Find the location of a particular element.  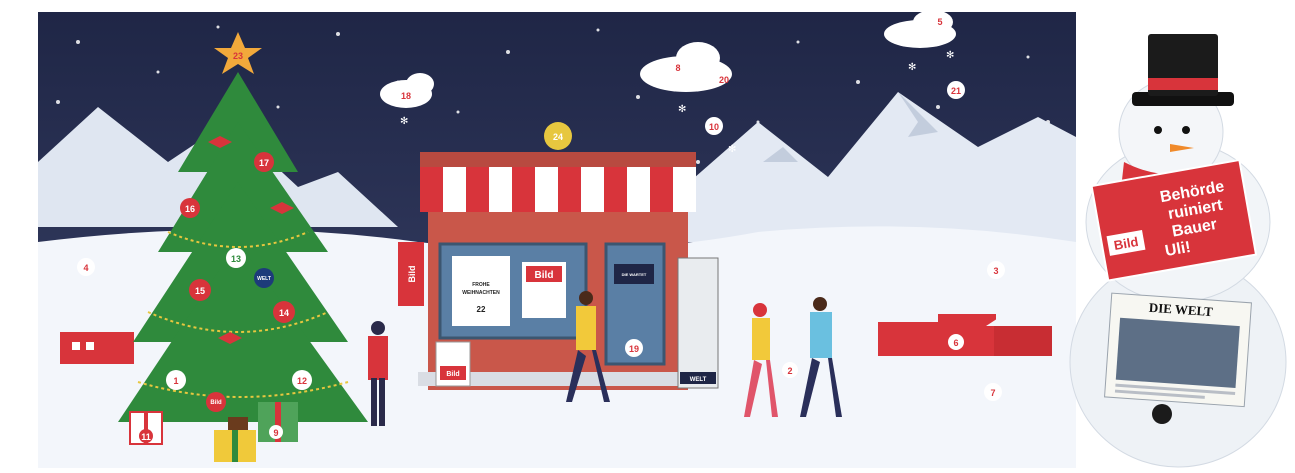

ornament-16: 16 is located at coordinates (190, 208).